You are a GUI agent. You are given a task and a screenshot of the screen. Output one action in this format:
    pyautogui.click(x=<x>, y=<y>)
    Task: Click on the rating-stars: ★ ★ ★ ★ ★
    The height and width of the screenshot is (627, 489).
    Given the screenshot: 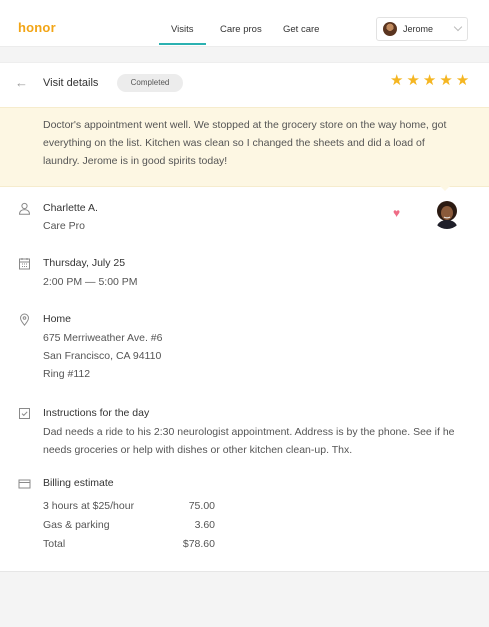 What is the action you would take?
    pyautogui.click(x=429, y=81)
    